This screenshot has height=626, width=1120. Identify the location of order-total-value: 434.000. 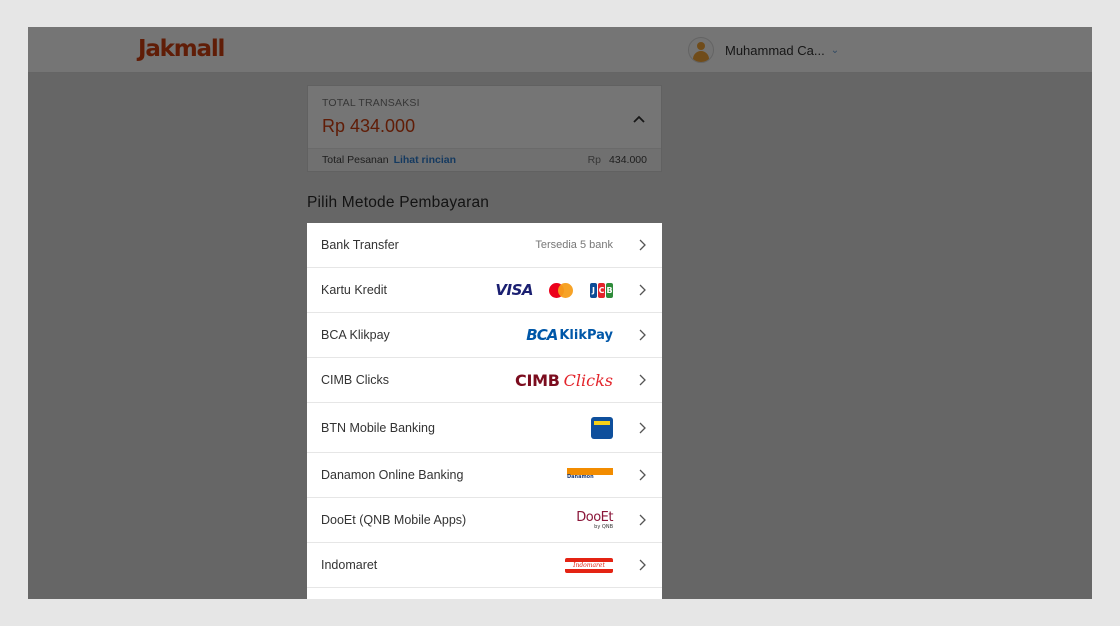
(628, 160).